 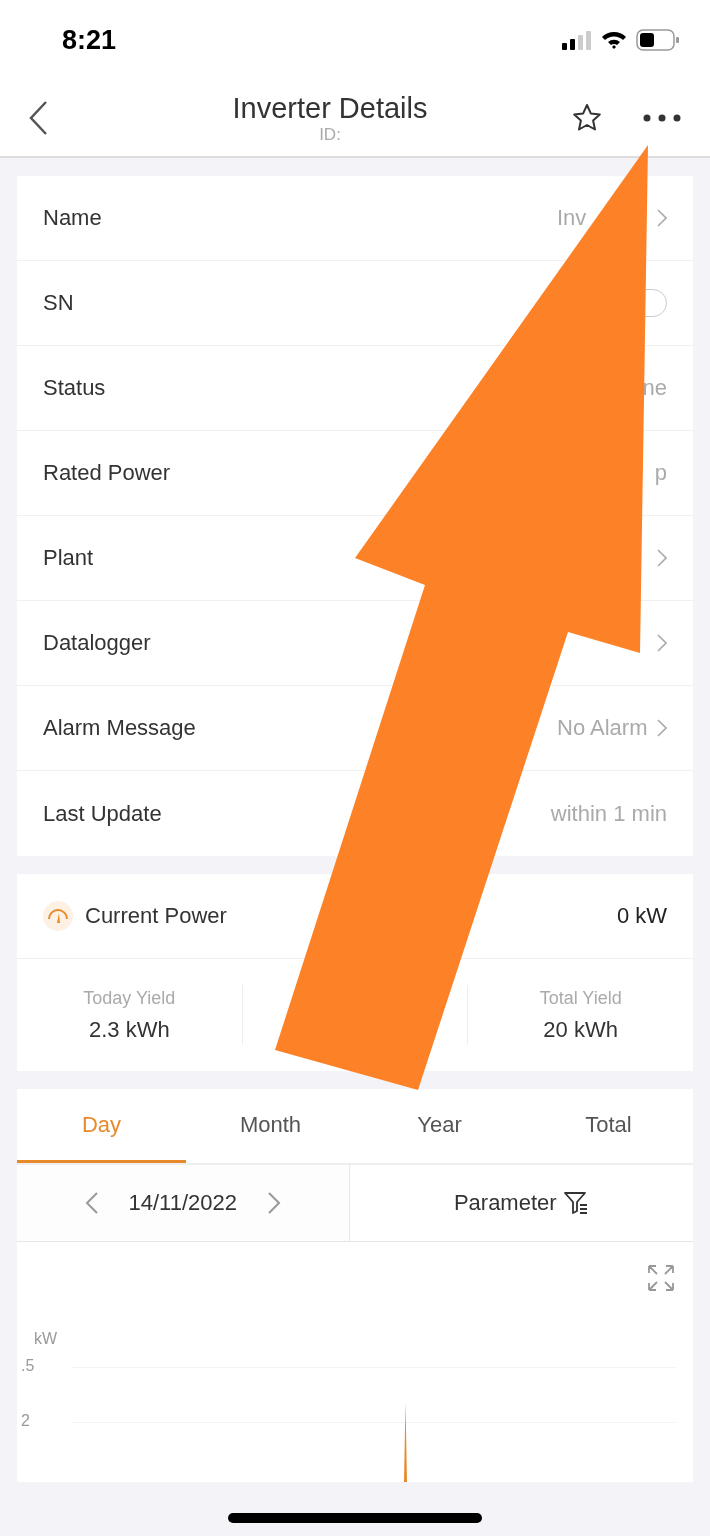 What do you see at coordinates (72, 218) in the screenshot?
I see `field-label: Name` at bounding box center [72, 218].